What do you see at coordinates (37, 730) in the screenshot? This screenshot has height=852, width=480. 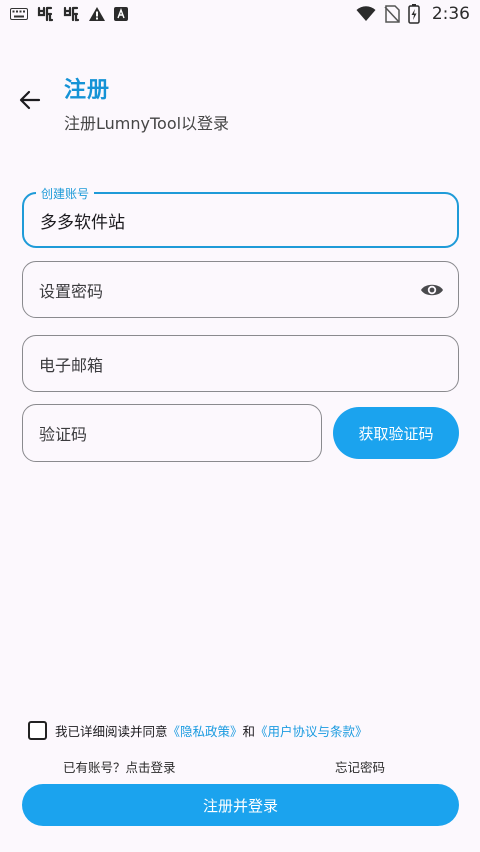 I see `agreement-checkbox` at bounding box center [37, 730].